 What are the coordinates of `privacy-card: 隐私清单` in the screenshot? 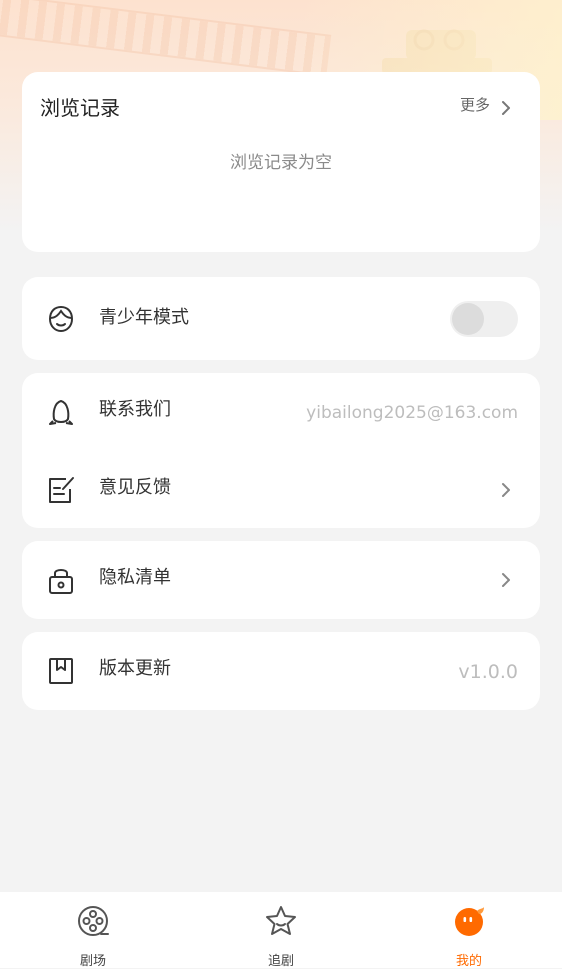 It's located at (281, 580).